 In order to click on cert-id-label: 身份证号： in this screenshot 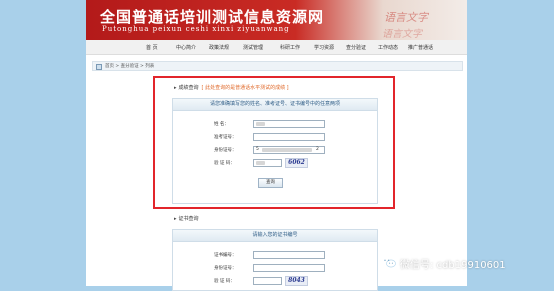, I will do `click(225, 268)`.